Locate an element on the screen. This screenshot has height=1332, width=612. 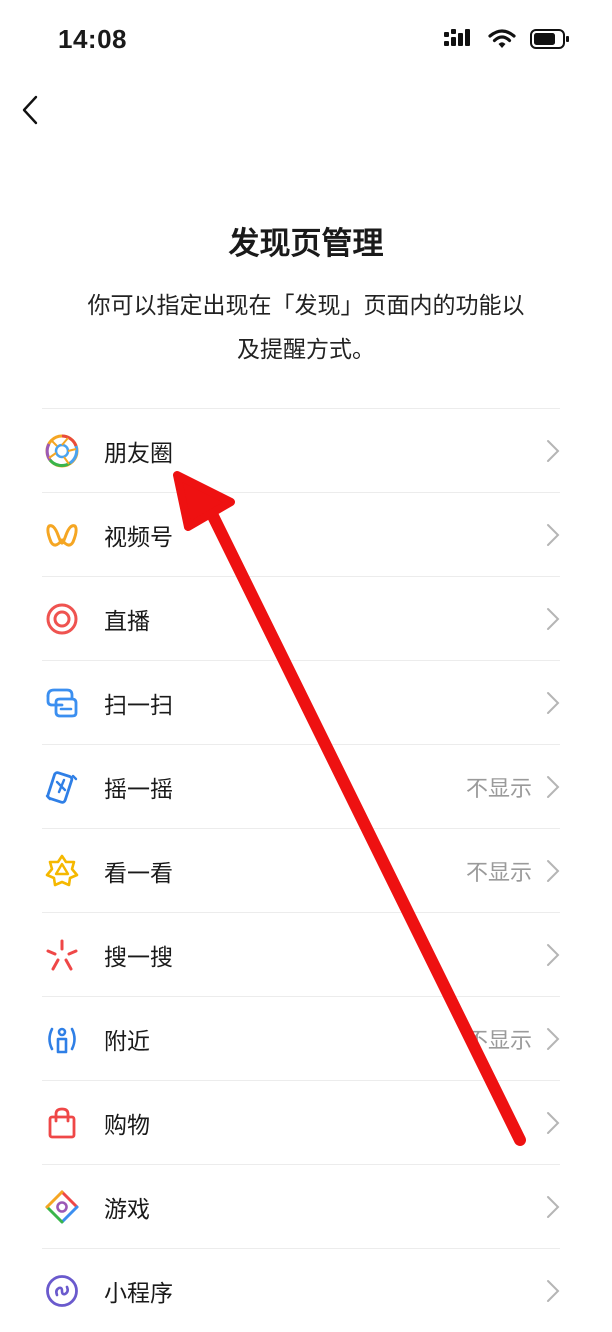
page-title: 发现页管理 is located at coordinates (306, 244).